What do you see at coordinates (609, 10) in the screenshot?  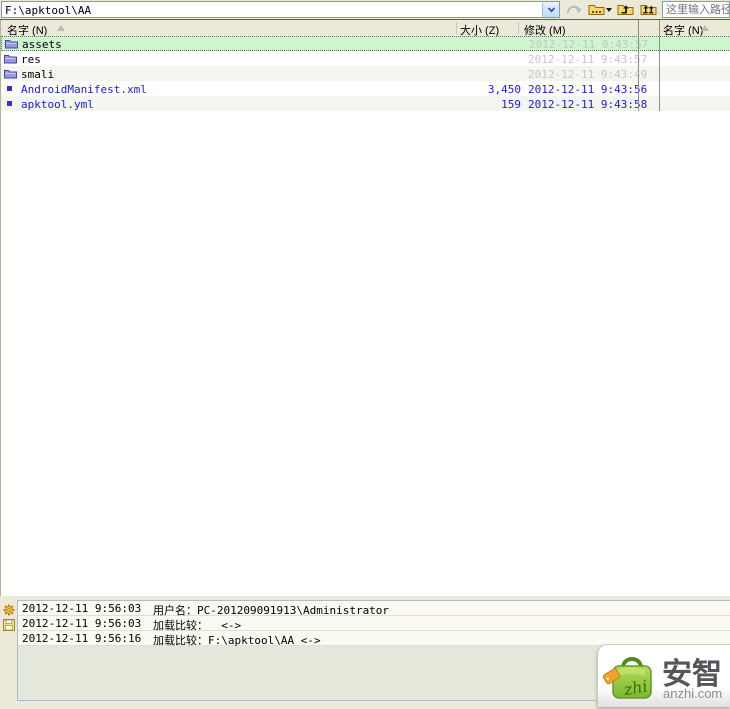 I see `browse-dropdown-icon` at bounding box center [609, 10].